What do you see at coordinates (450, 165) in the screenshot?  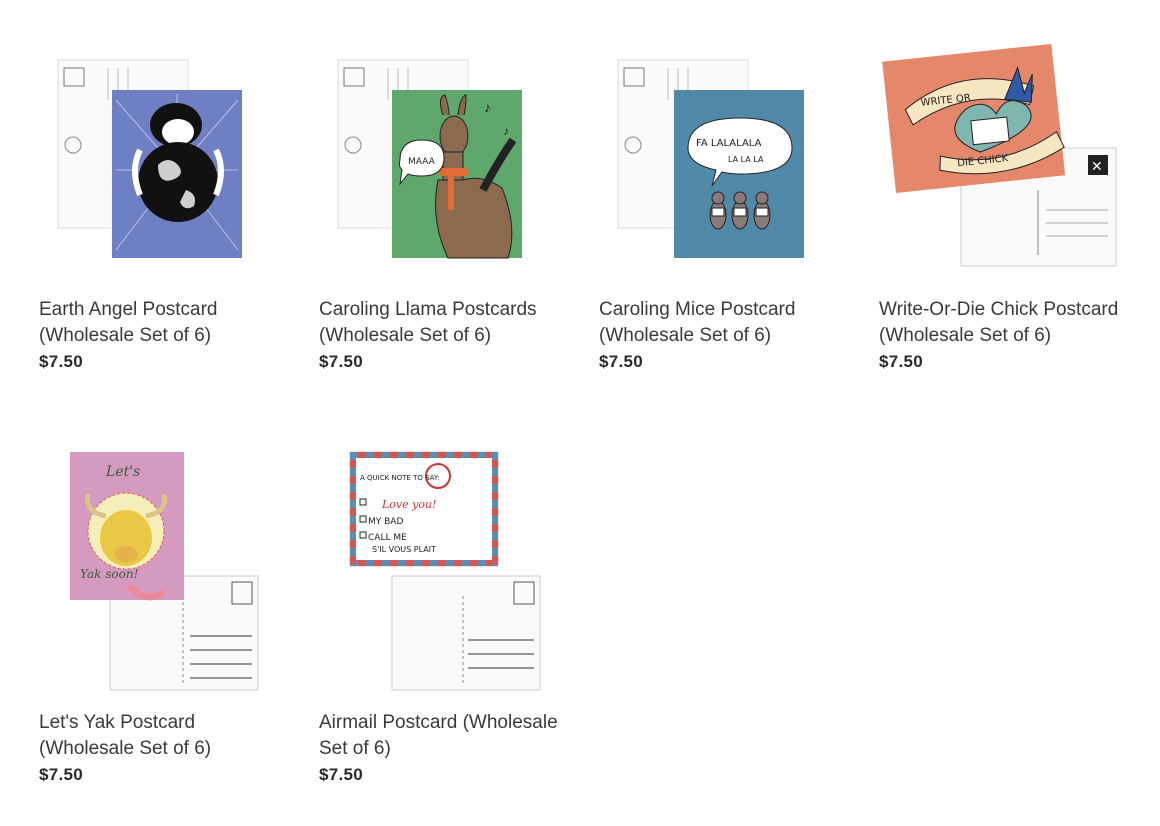 I see `product-card: MAAA ♪ ♪` at bounding box center [450, 165].